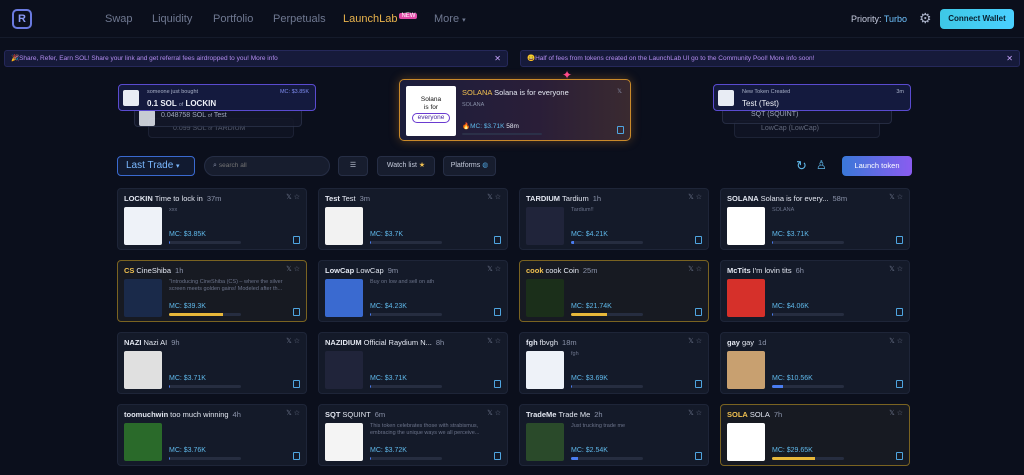 The width and height of the screenshot is (1024, 475). What do you see at coordinates (879, 19) in the screenshot?
I see `priority-setting: Priority: Turbo` at bounding box center [879, 19].